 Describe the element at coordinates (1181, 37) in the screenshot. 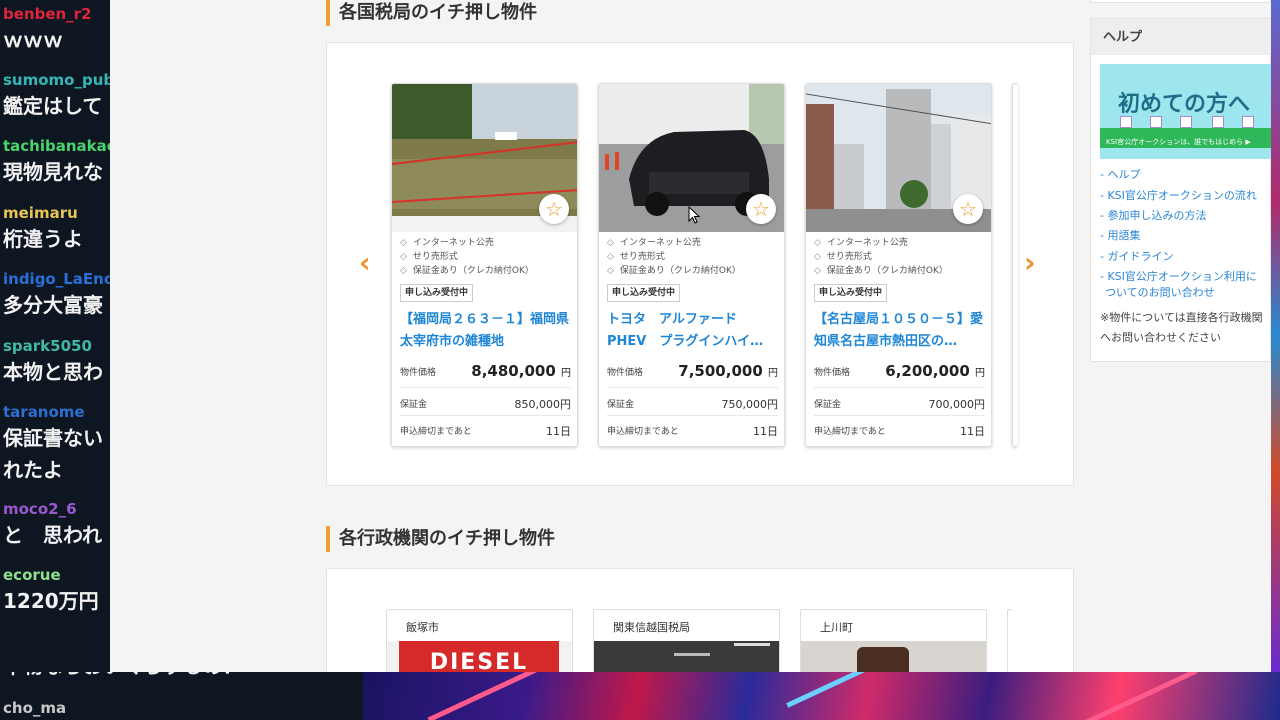

I see `help-heading: ヘルプ` at that location.